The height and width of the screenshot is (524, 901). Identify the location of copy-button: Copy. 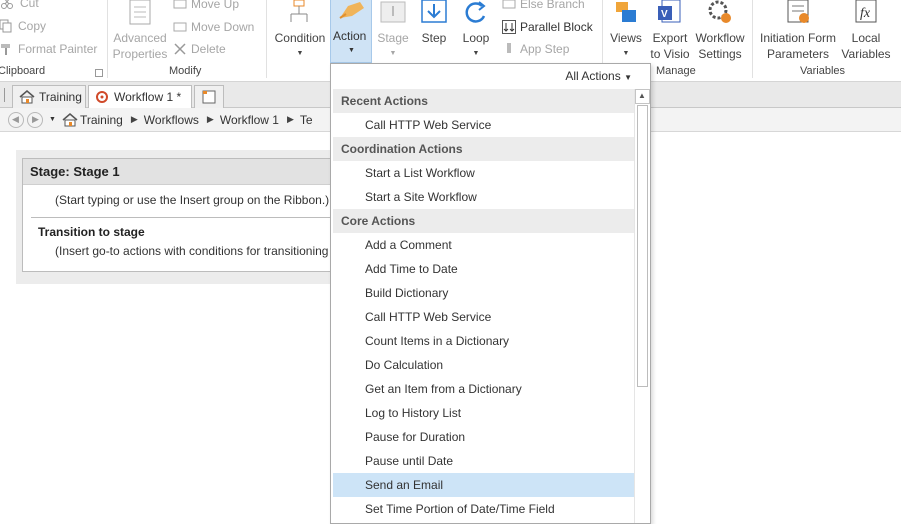
(23, 26).